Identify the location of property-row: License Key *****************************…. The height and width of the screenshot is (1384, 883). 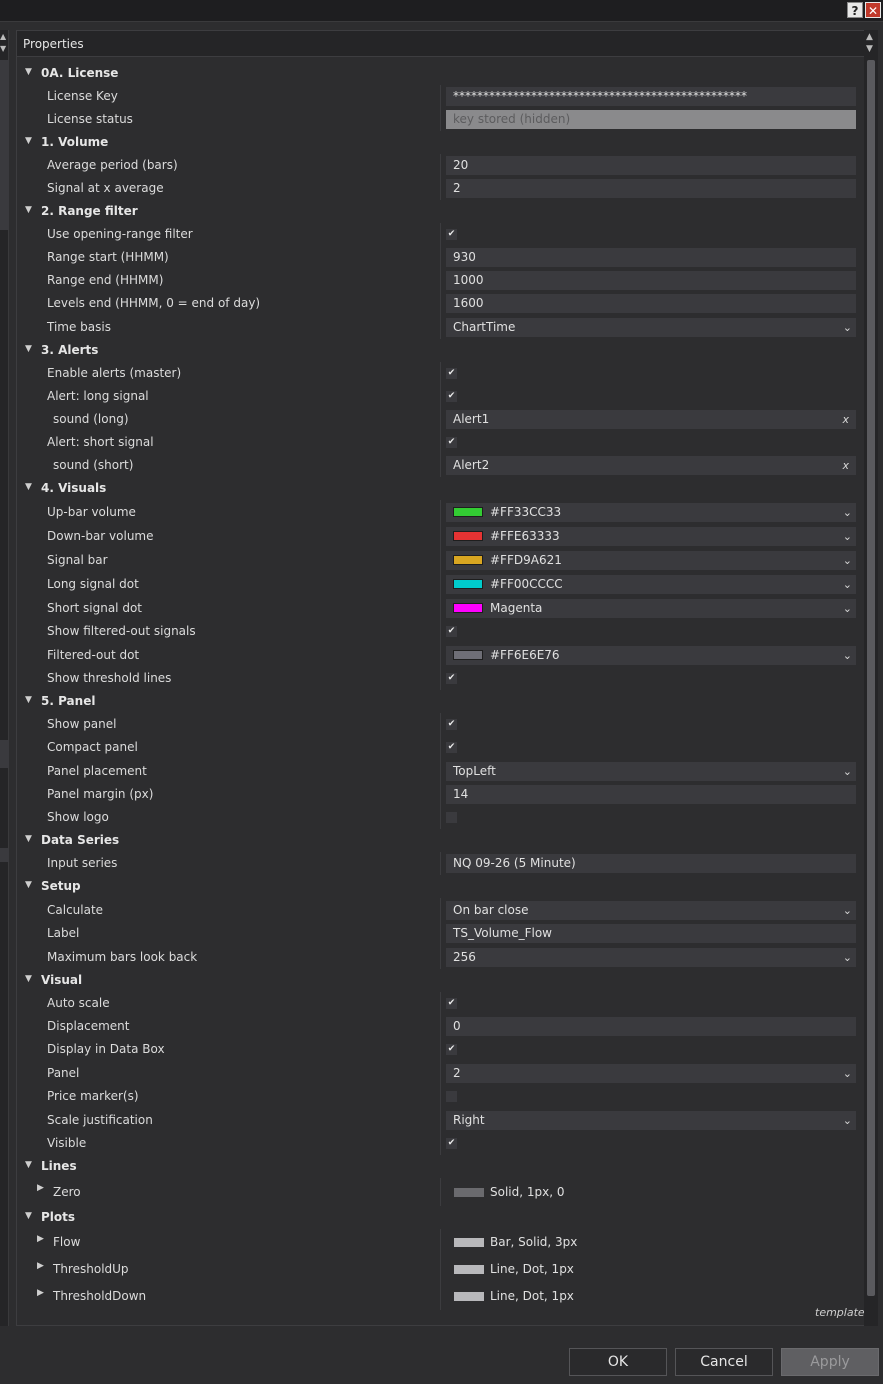
(441, 96).